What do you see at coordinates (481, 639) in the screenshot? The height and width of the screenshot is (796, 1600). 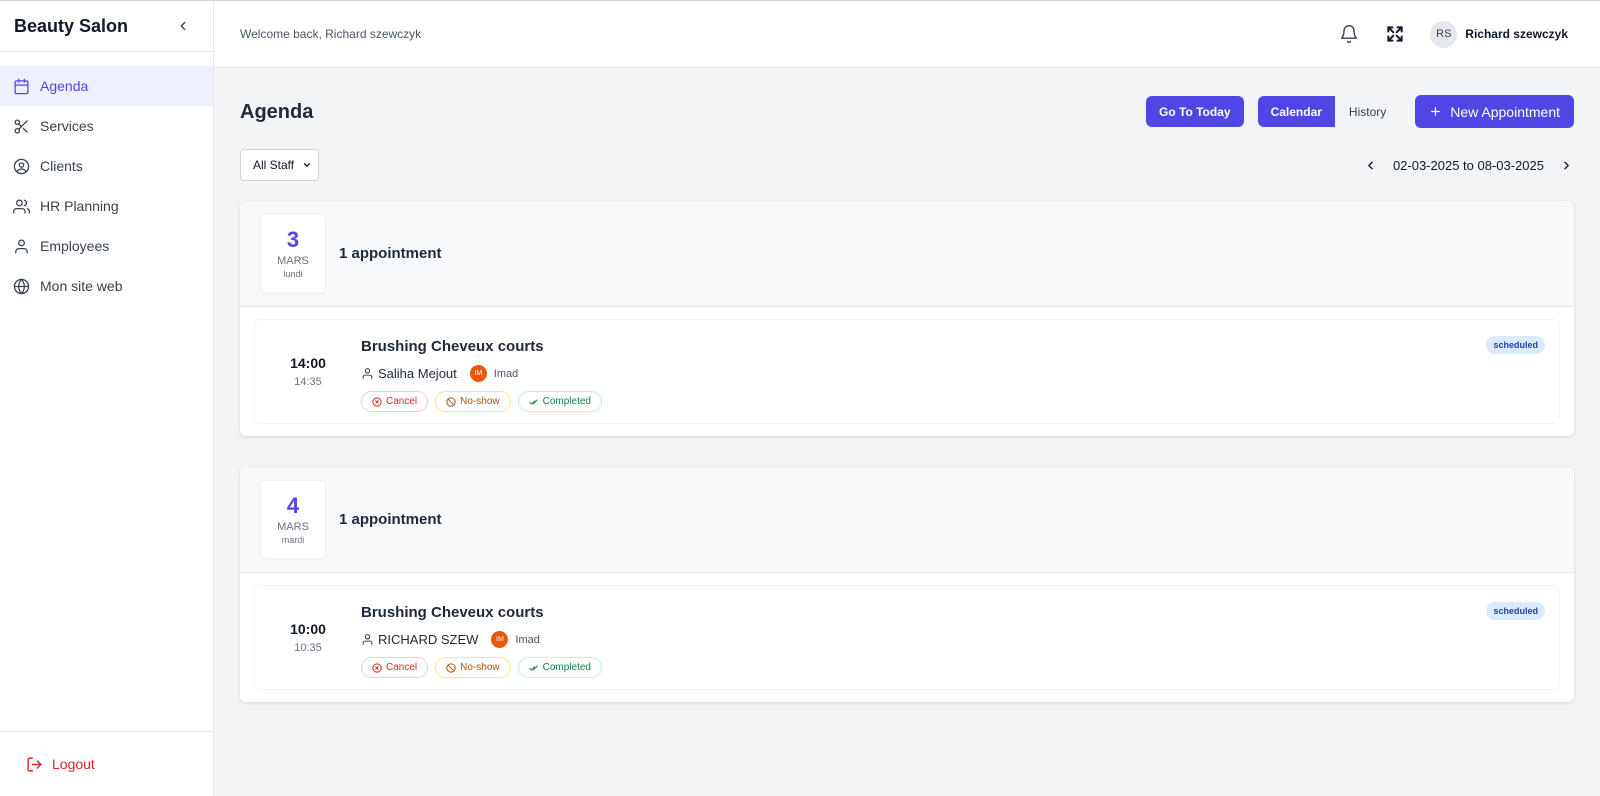 I see `appointment-people: RICHARD SZEW IM Imad` at bounding box center [481, 639].